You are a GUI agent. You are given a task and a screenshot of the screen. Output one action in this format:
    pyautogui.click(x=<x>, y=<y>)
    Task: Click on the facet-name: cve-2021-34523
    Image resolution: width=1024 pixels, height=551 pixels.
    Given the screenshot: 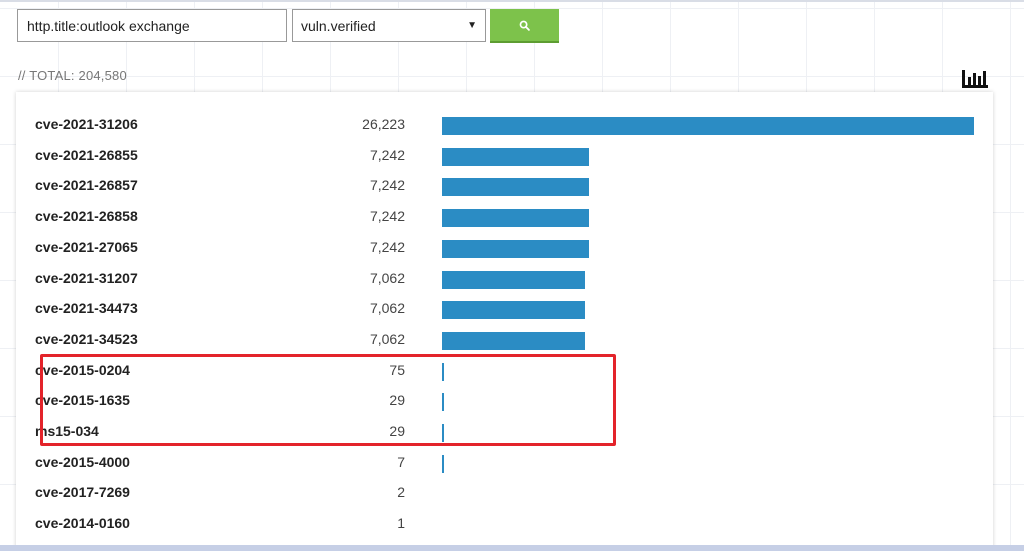 What is the action you would take?
    pyautogui.click(x=86, y=339)
    